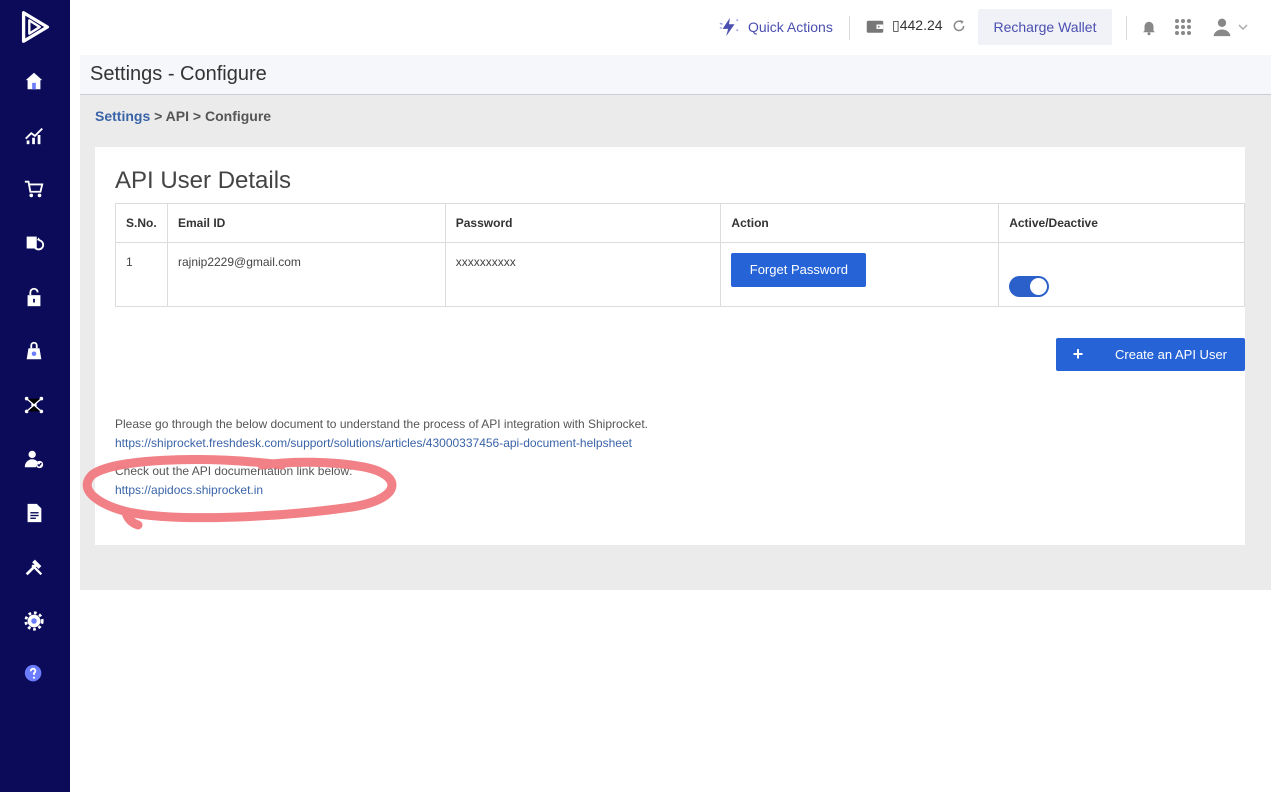 The height and width of the screenshot is (792, 1271). Describe the element at coordinates (729, 27) in the screenshot. I see `lightning-icon` at that location.